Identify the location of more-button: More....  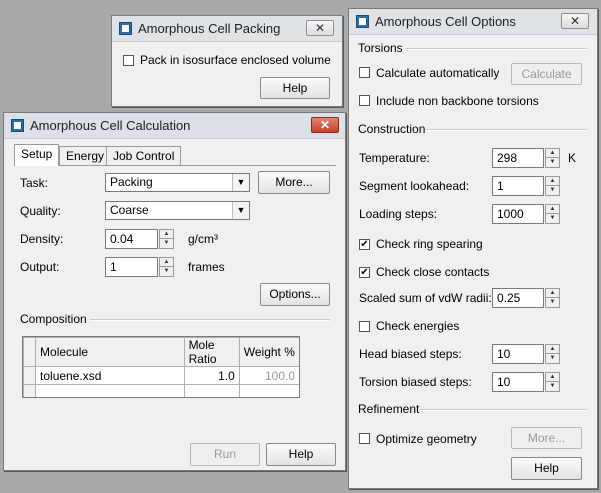
(294, 182).